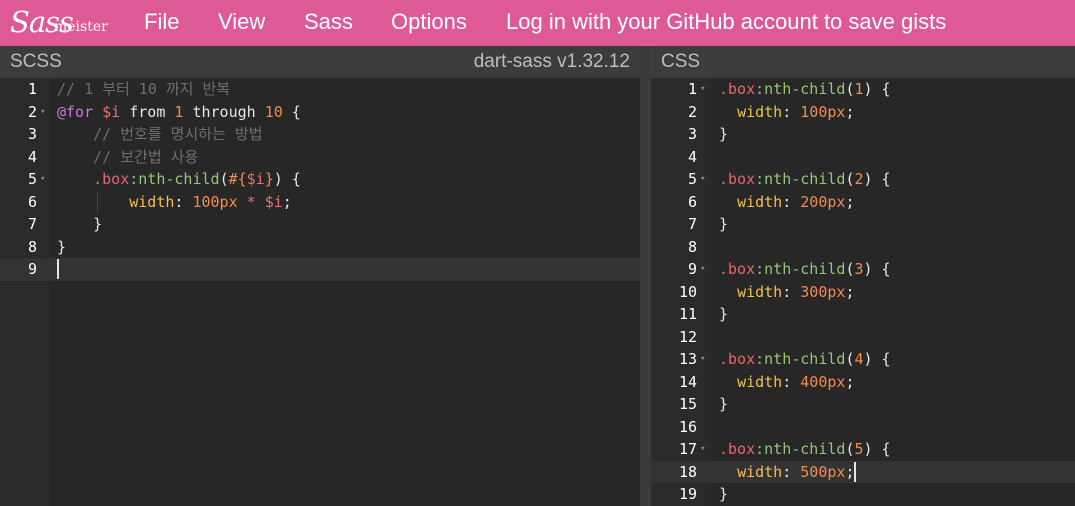  What do you see at coordinates (687, 314) in the screenshot?
I see `line-number: 11` at bounding box center [687, 314].